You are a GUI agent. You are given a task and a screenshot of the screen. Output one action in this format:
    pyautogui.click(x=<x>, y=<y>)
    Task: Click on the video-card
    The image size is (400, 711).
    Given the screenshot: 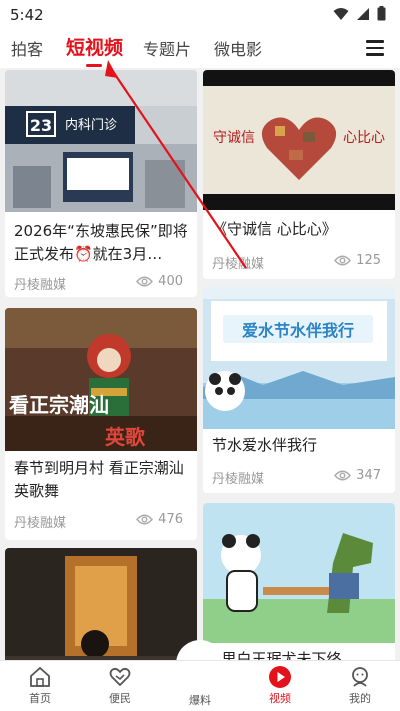 What is the action you would take?
    pyautogui.click(x=101, y=604)
    